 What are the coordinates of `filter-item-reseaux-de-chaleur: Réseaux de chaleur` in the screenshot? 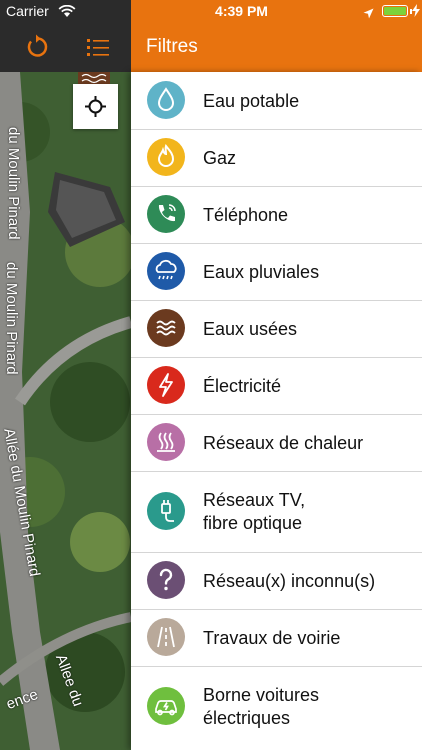 It's located at (276, 443).